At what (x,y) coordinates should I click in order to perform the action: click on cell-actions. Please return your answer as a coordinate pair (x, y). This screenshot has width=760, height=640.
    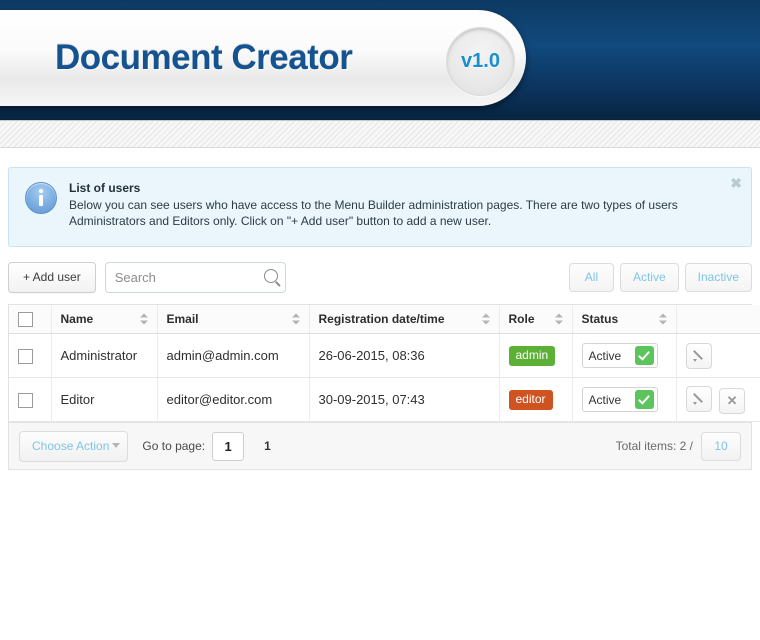
    Looking at the image, I should click on (718, 355).